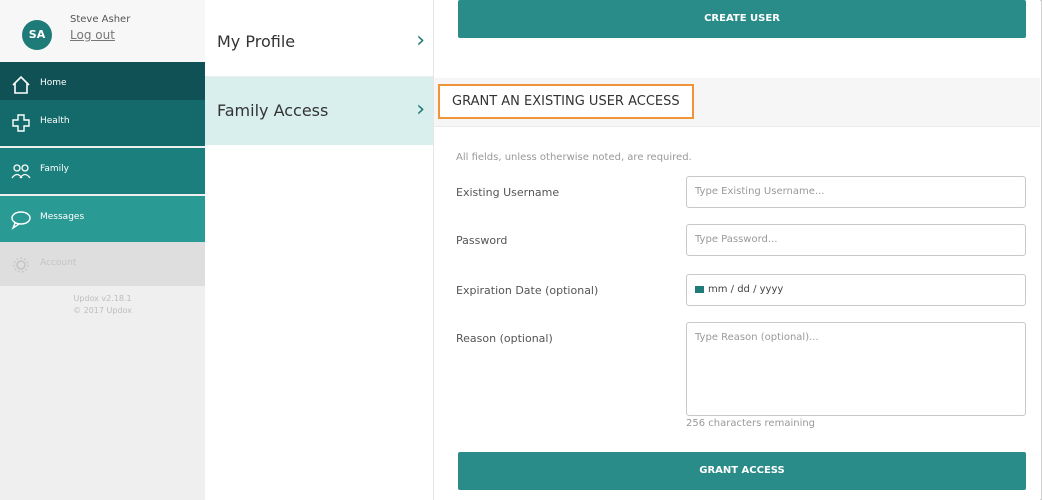 The image size is (1042, 500). Describe the element at coordinates (21, 171) in the screenshot. I see `family-icon` at that location.